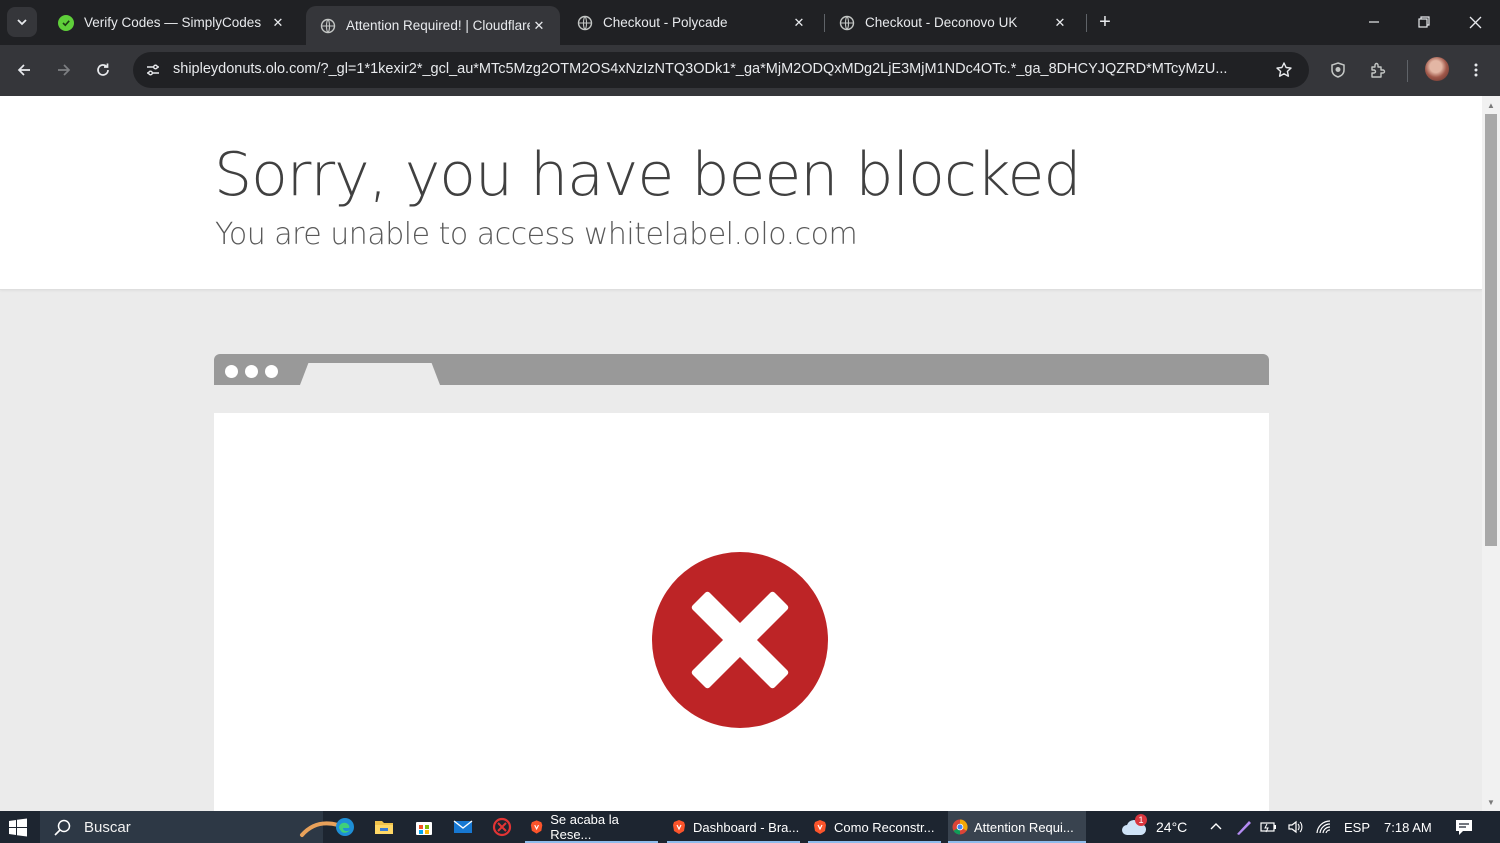  I want to click on toolbar-separator, so click(1407, 71).